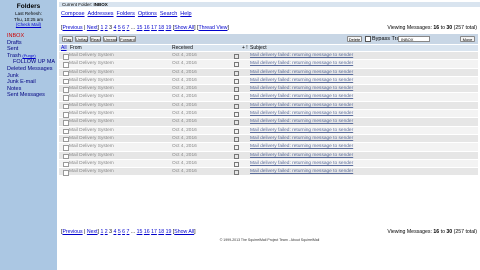 The height and width of the screenshot is (270, 480). I want to click on folder-item: Junk E-mail, so click(32, 82).